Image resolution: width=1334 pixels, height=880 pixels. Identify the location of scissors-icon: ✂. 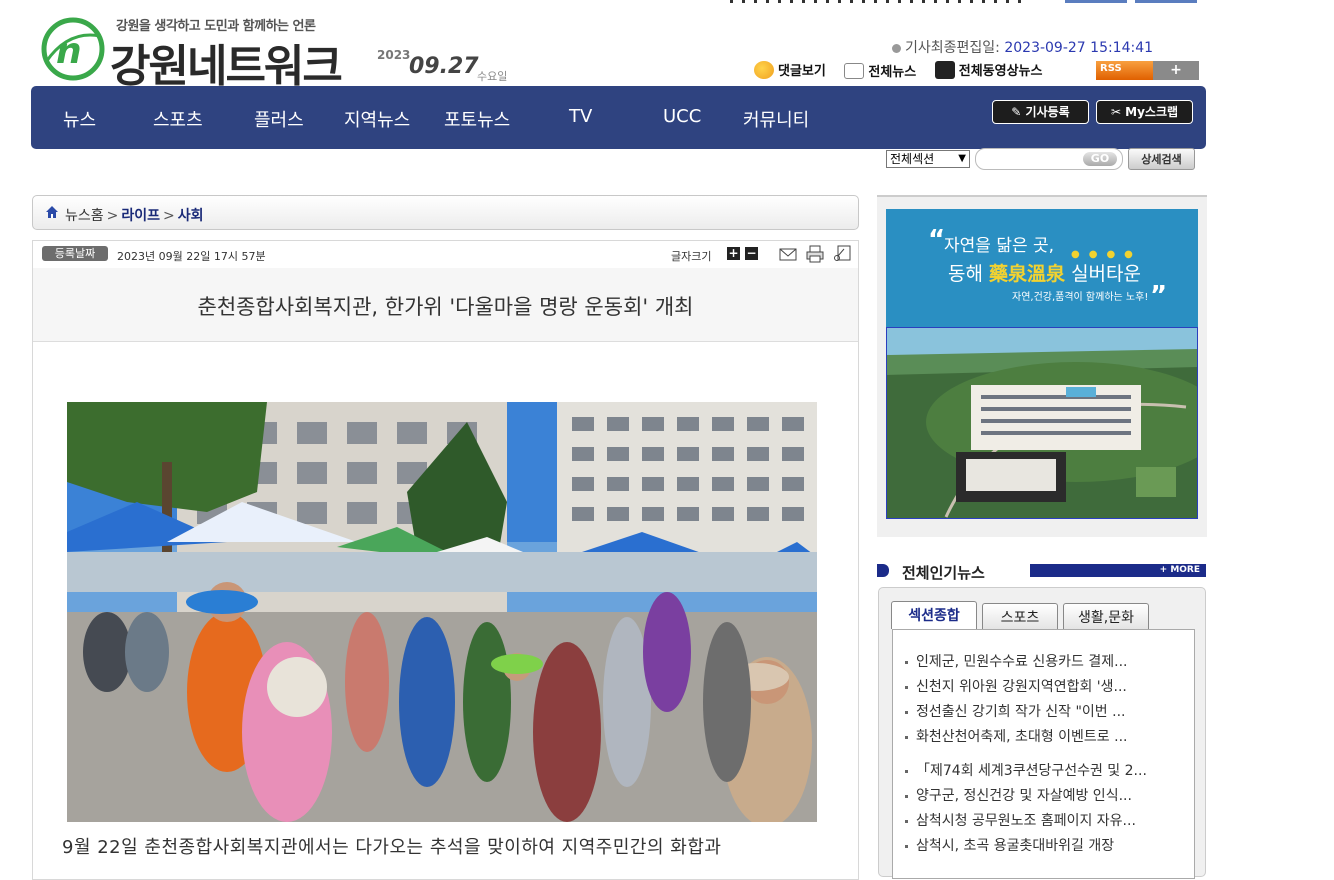
(1118, 112).